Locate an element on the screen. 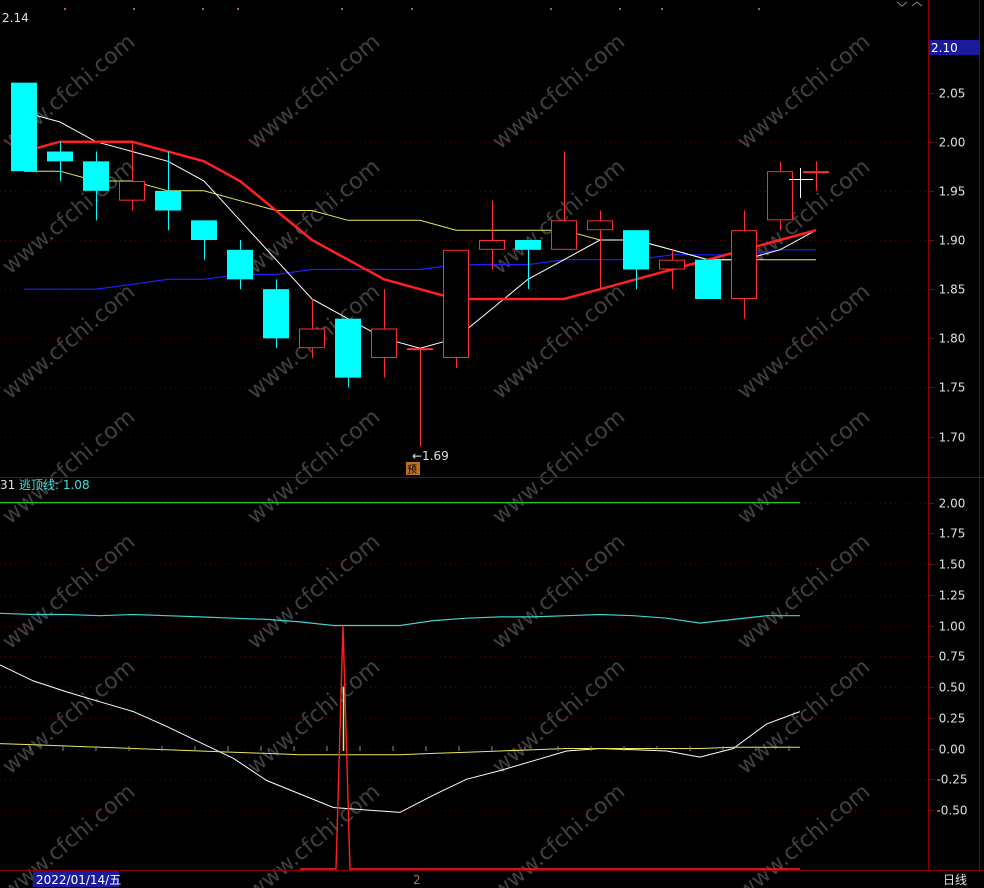  date-tag-text: 2022/01/14/五 is located at coordinates (78, 880).